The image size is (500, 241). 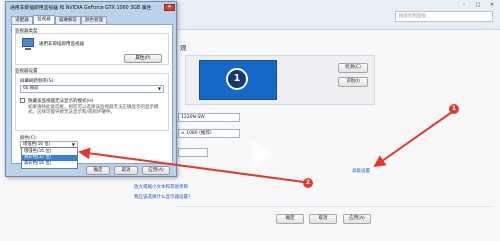 What do you see at coordinates (454, 109) in the screenshot?
I see `annotation-marker-1: 1` at bounding box center [454, 109].